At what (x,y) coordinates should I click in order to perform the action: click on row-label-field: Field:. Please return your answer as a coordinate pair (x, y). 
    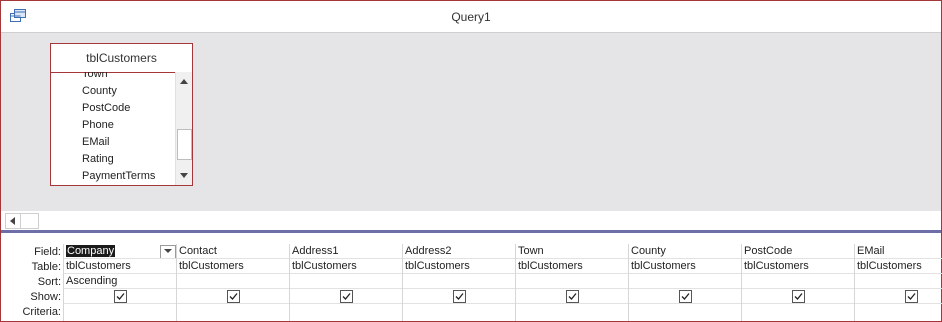
    Looking at the image, I should click on (47, 252).